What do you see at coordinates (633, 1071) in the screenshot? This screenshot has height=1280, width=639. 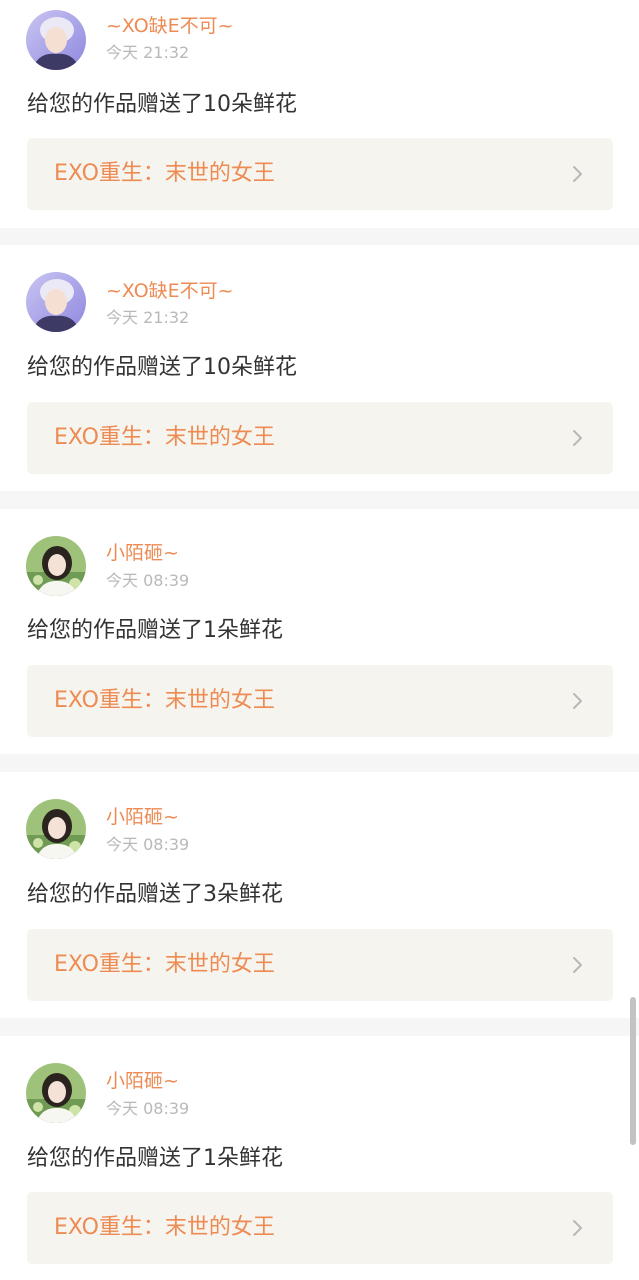 I see `scrollbar` at bounding box center [633, 1071].